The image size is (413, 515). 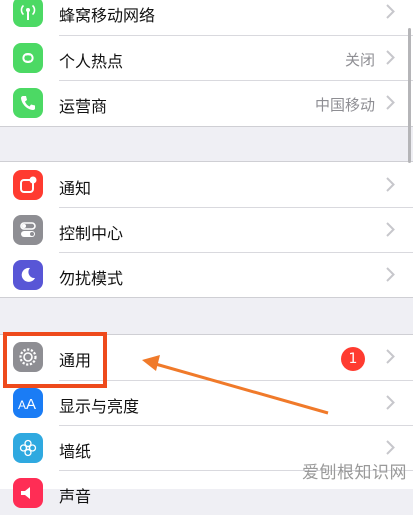 What do you see at coordinates (354, 473) in the screenshot?
I see `watermark: 爱刨根知识网` at bounding box center [354, 473].